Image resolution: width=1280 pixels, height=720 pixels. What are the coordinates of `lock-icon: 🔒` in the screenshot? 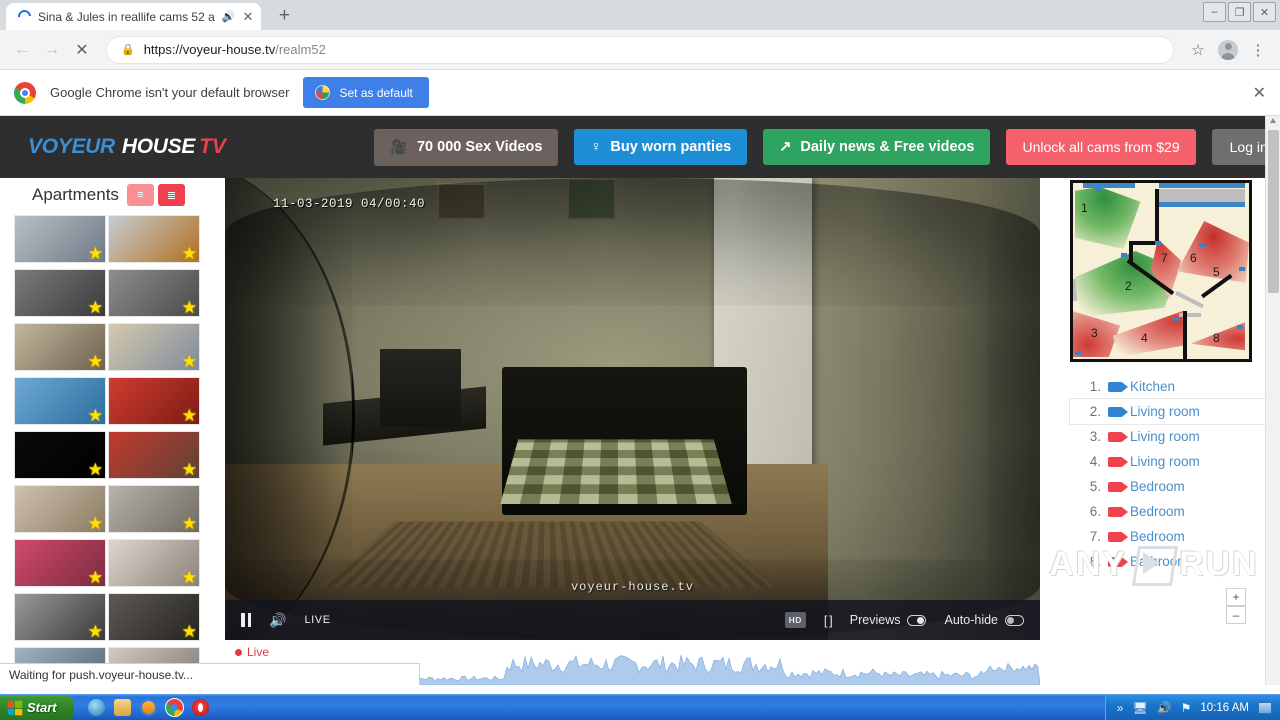 It's located at (128, 50).